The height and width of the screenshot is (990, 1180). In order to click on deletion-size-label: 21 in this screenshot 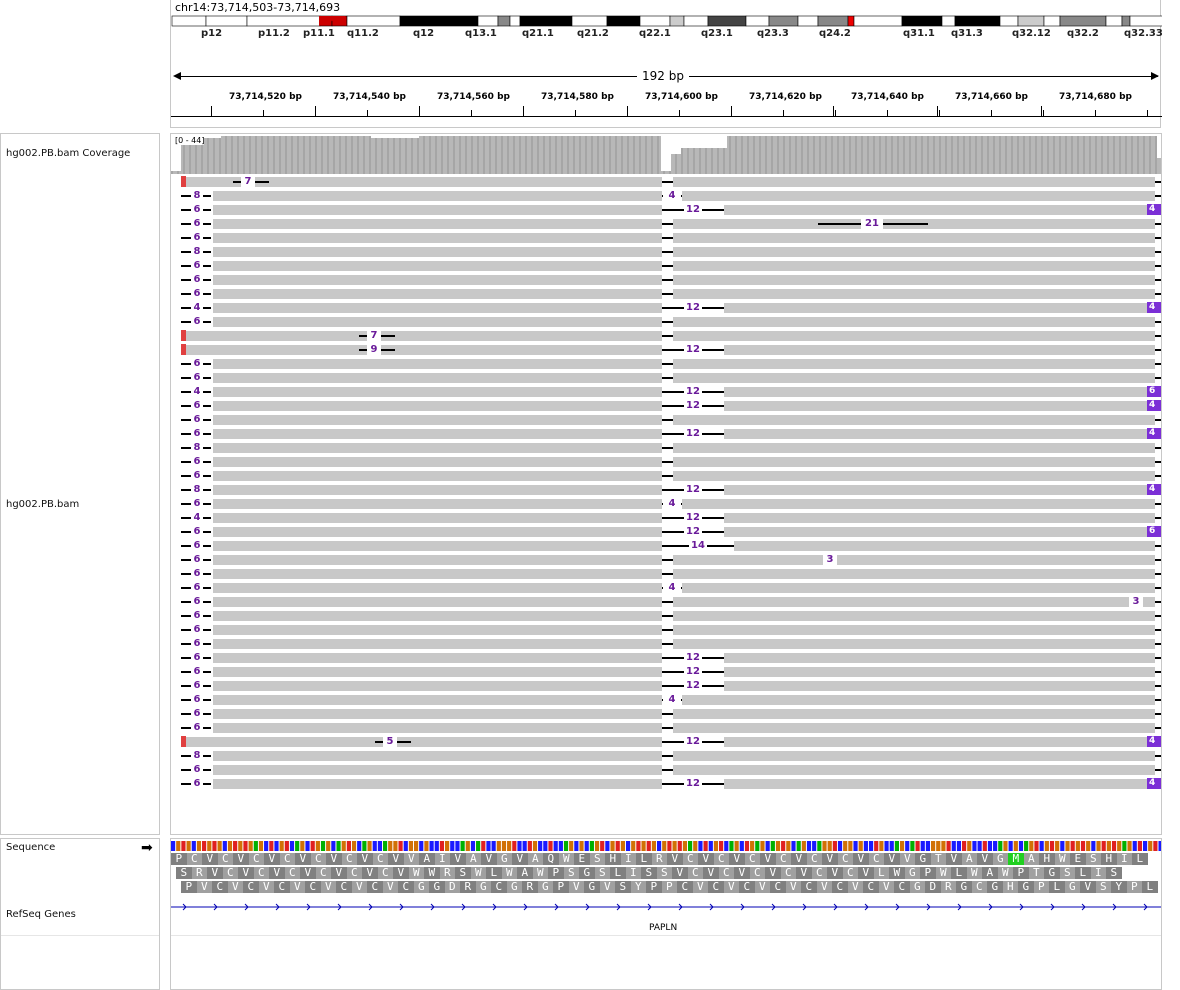, I will do `click(872, 223)`.